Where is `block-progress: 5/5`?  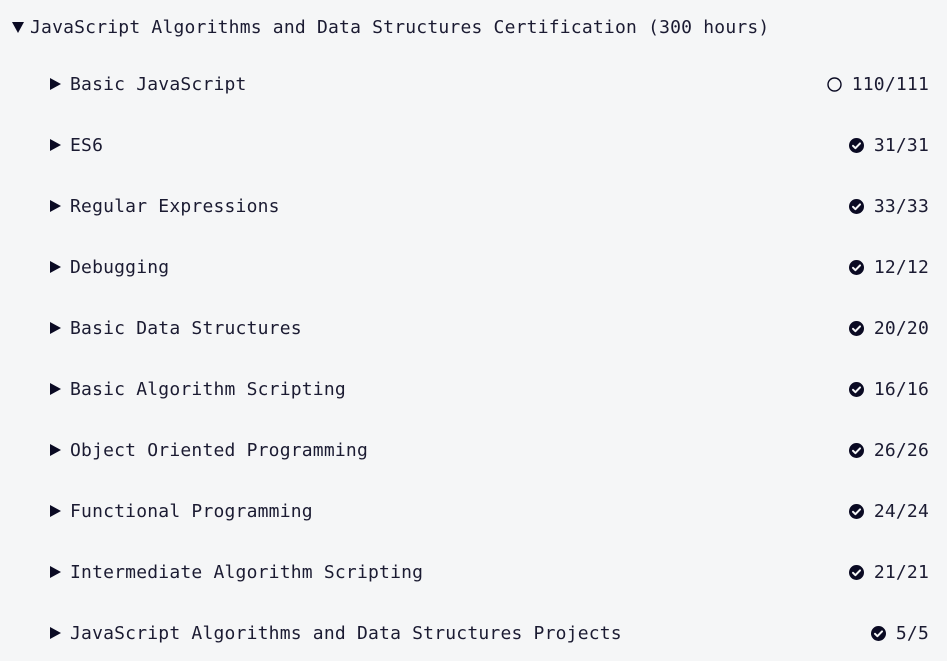 block-progress: 5/5 is located at coordinates (912, 633).